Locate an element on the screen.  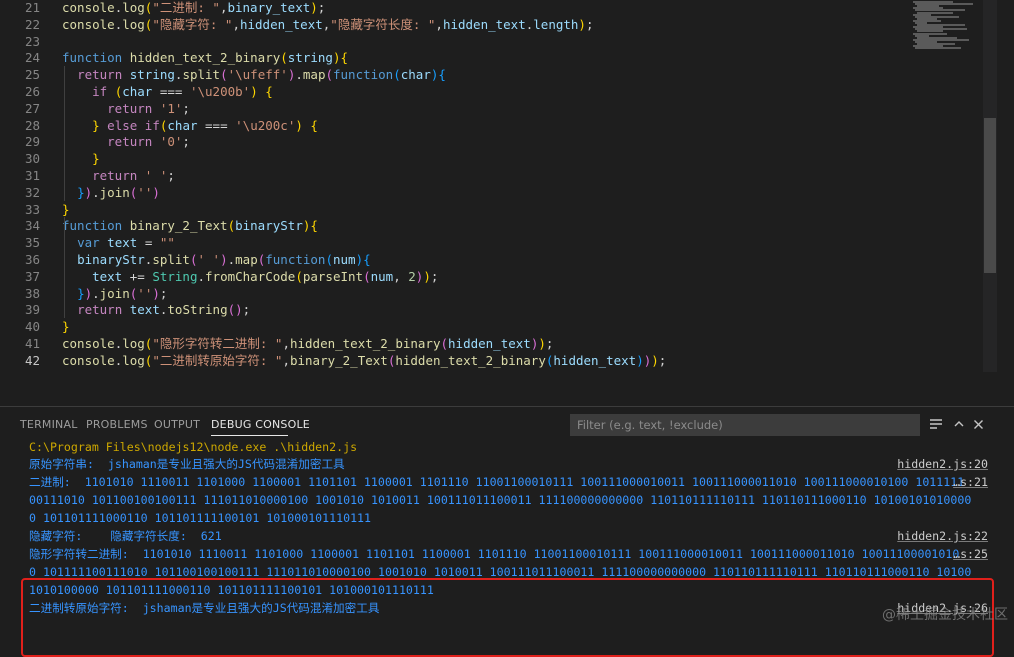
line-number: 34 is located at coordinates (32, 226).